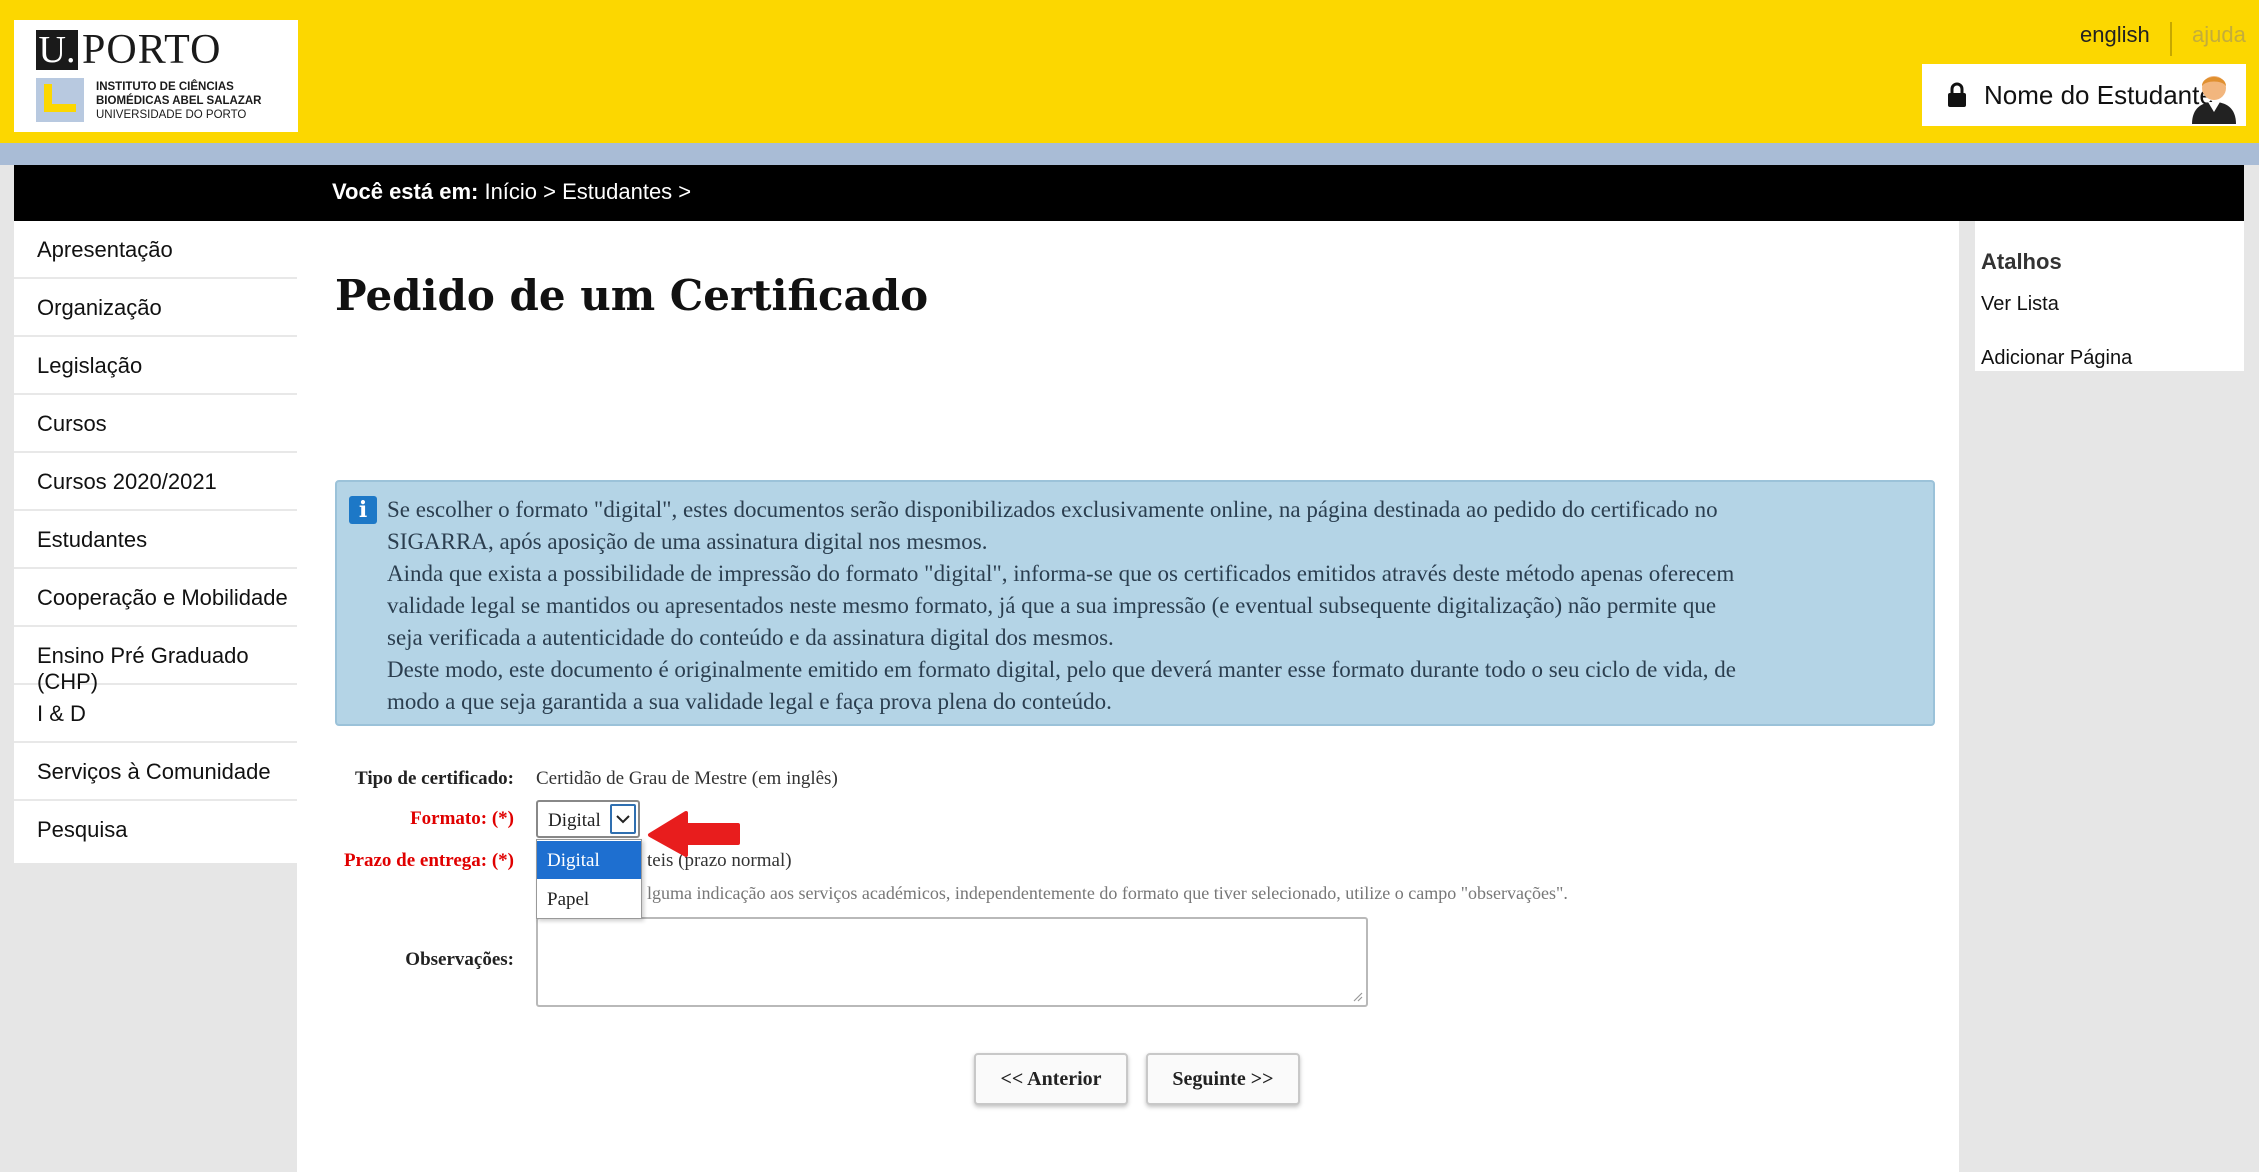 The width and height of the screenshot is (2259, 1172). What do you see at coordinates (2109, 296) in the screenshot?
I see `shortcuts-panel: Atalhos Ver Lista Adicionar Página` at bounding box center [2109, 296].